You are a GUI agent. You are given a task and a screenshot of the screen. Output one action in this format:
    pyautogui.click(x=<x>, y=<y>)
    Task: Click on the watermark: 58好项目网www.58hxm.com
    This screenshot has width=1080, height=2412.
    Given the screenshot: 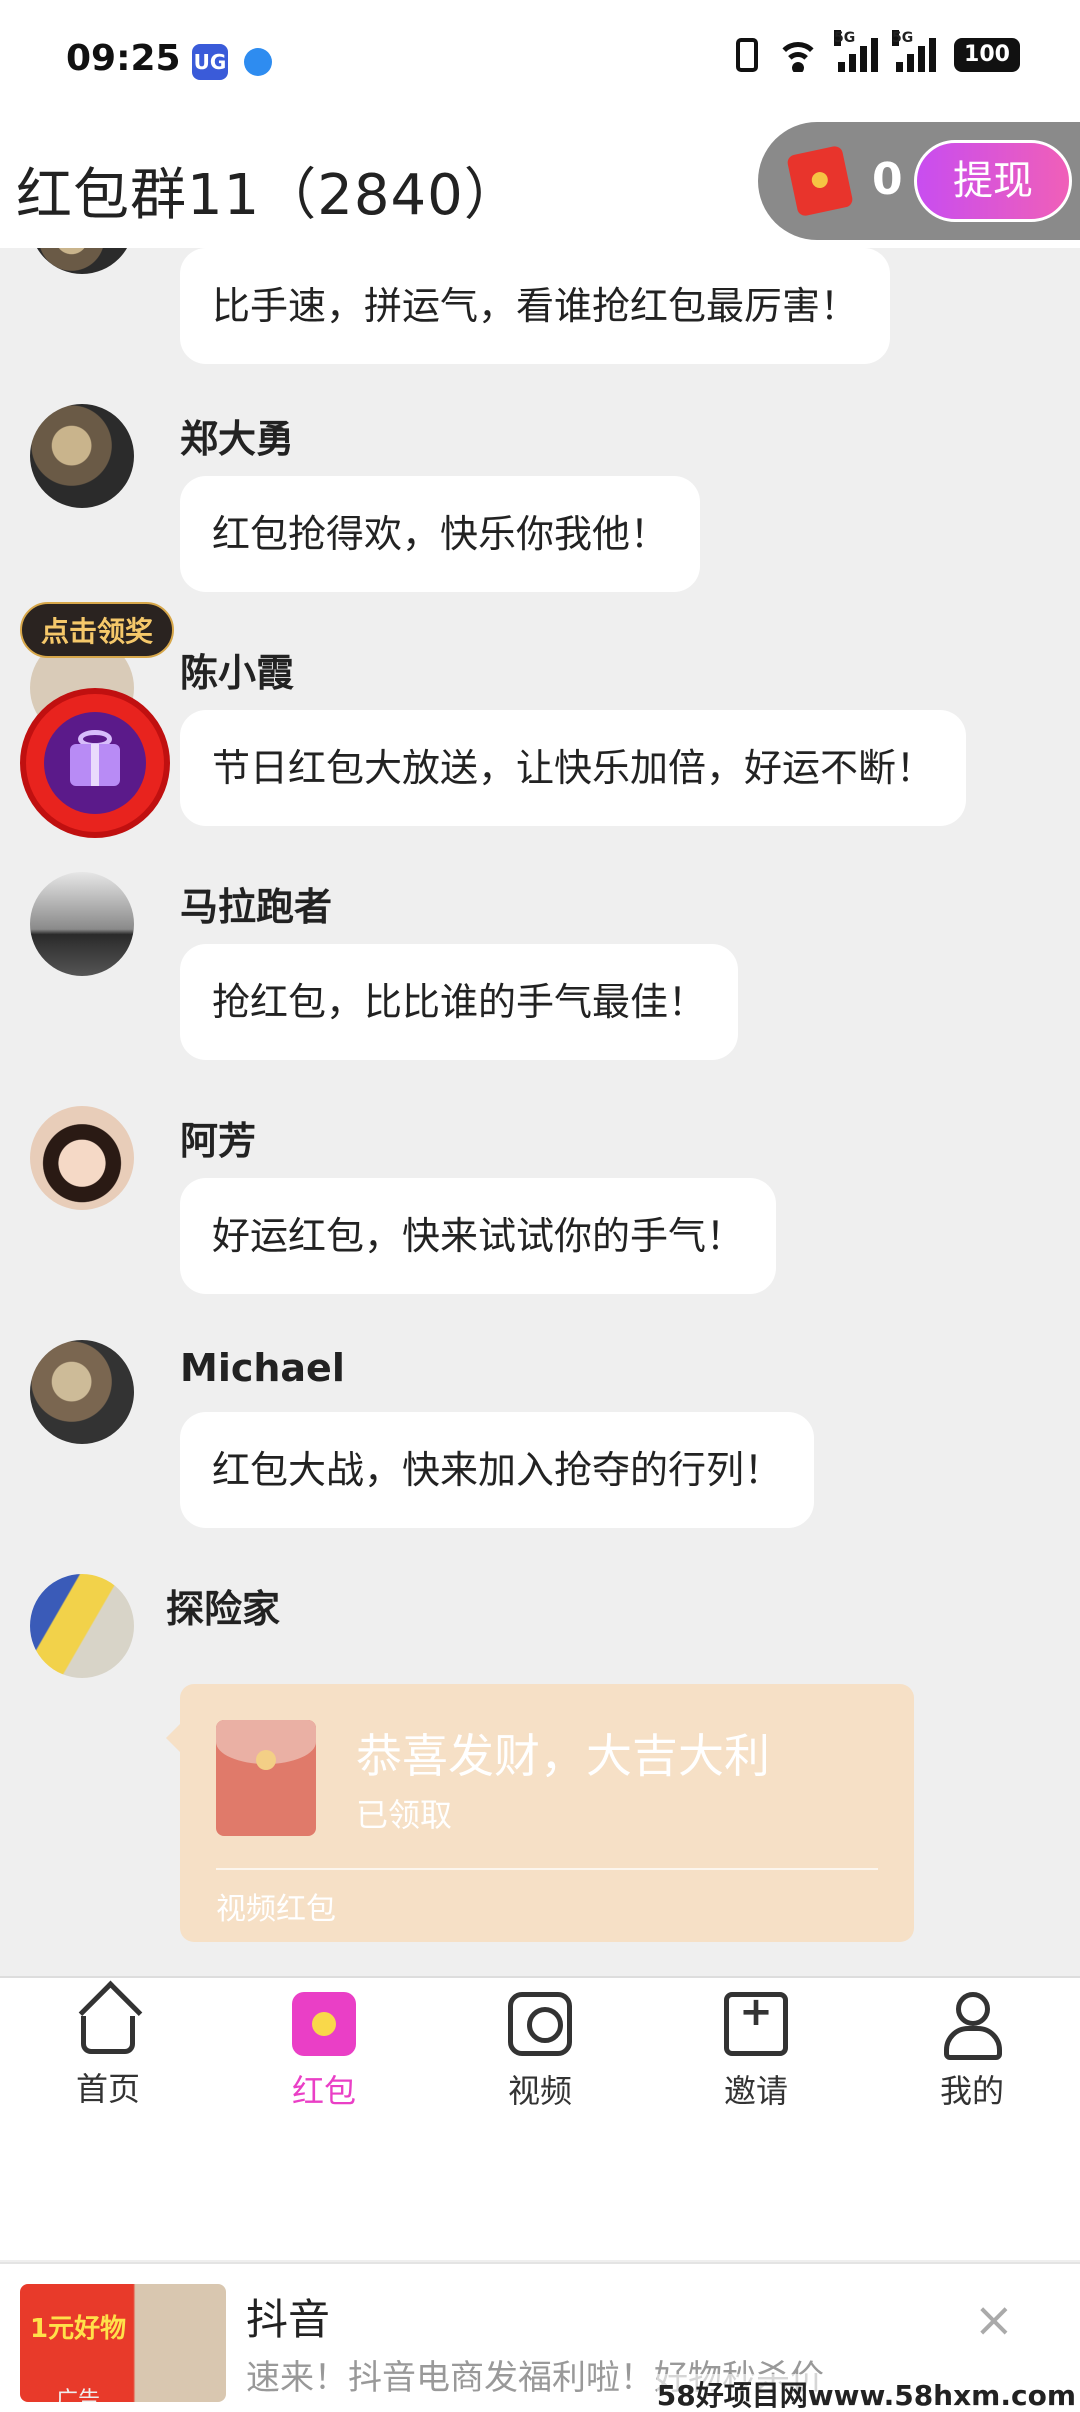 What is the action you would take?
    pyautogui.click(x=866, y=2393)
    